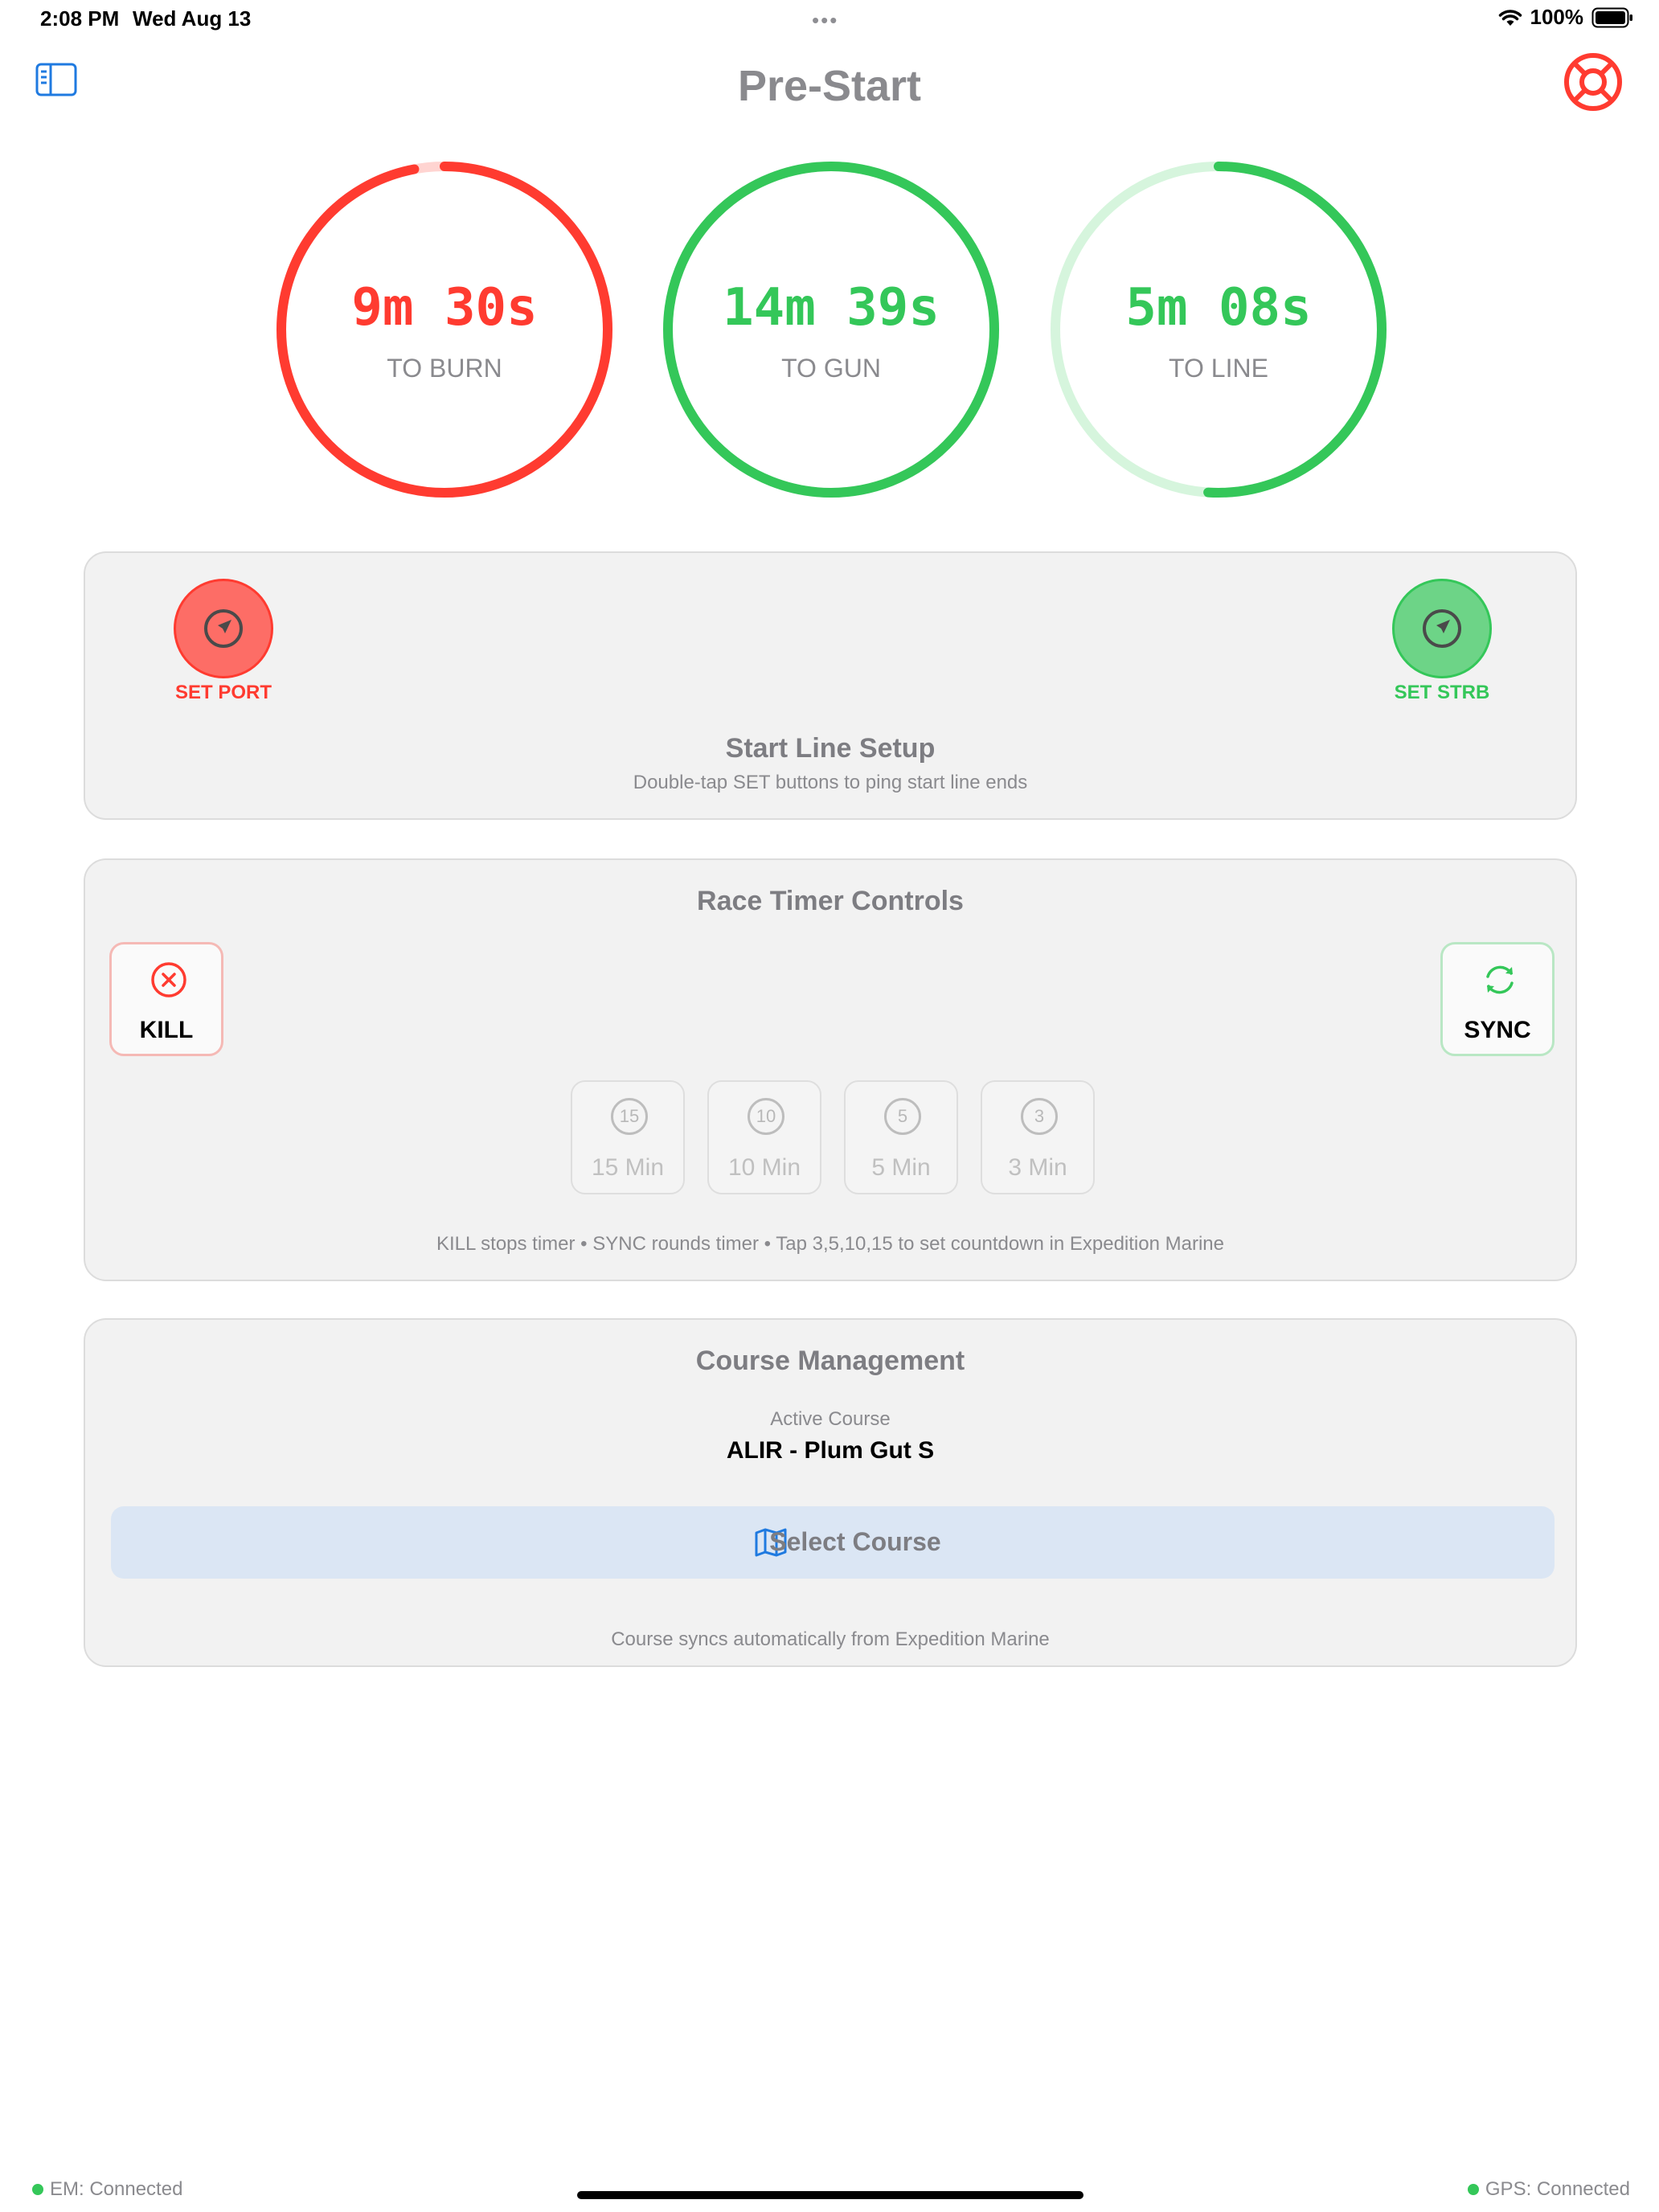  I want to click on kill-button: KILL, so click(166, 999).